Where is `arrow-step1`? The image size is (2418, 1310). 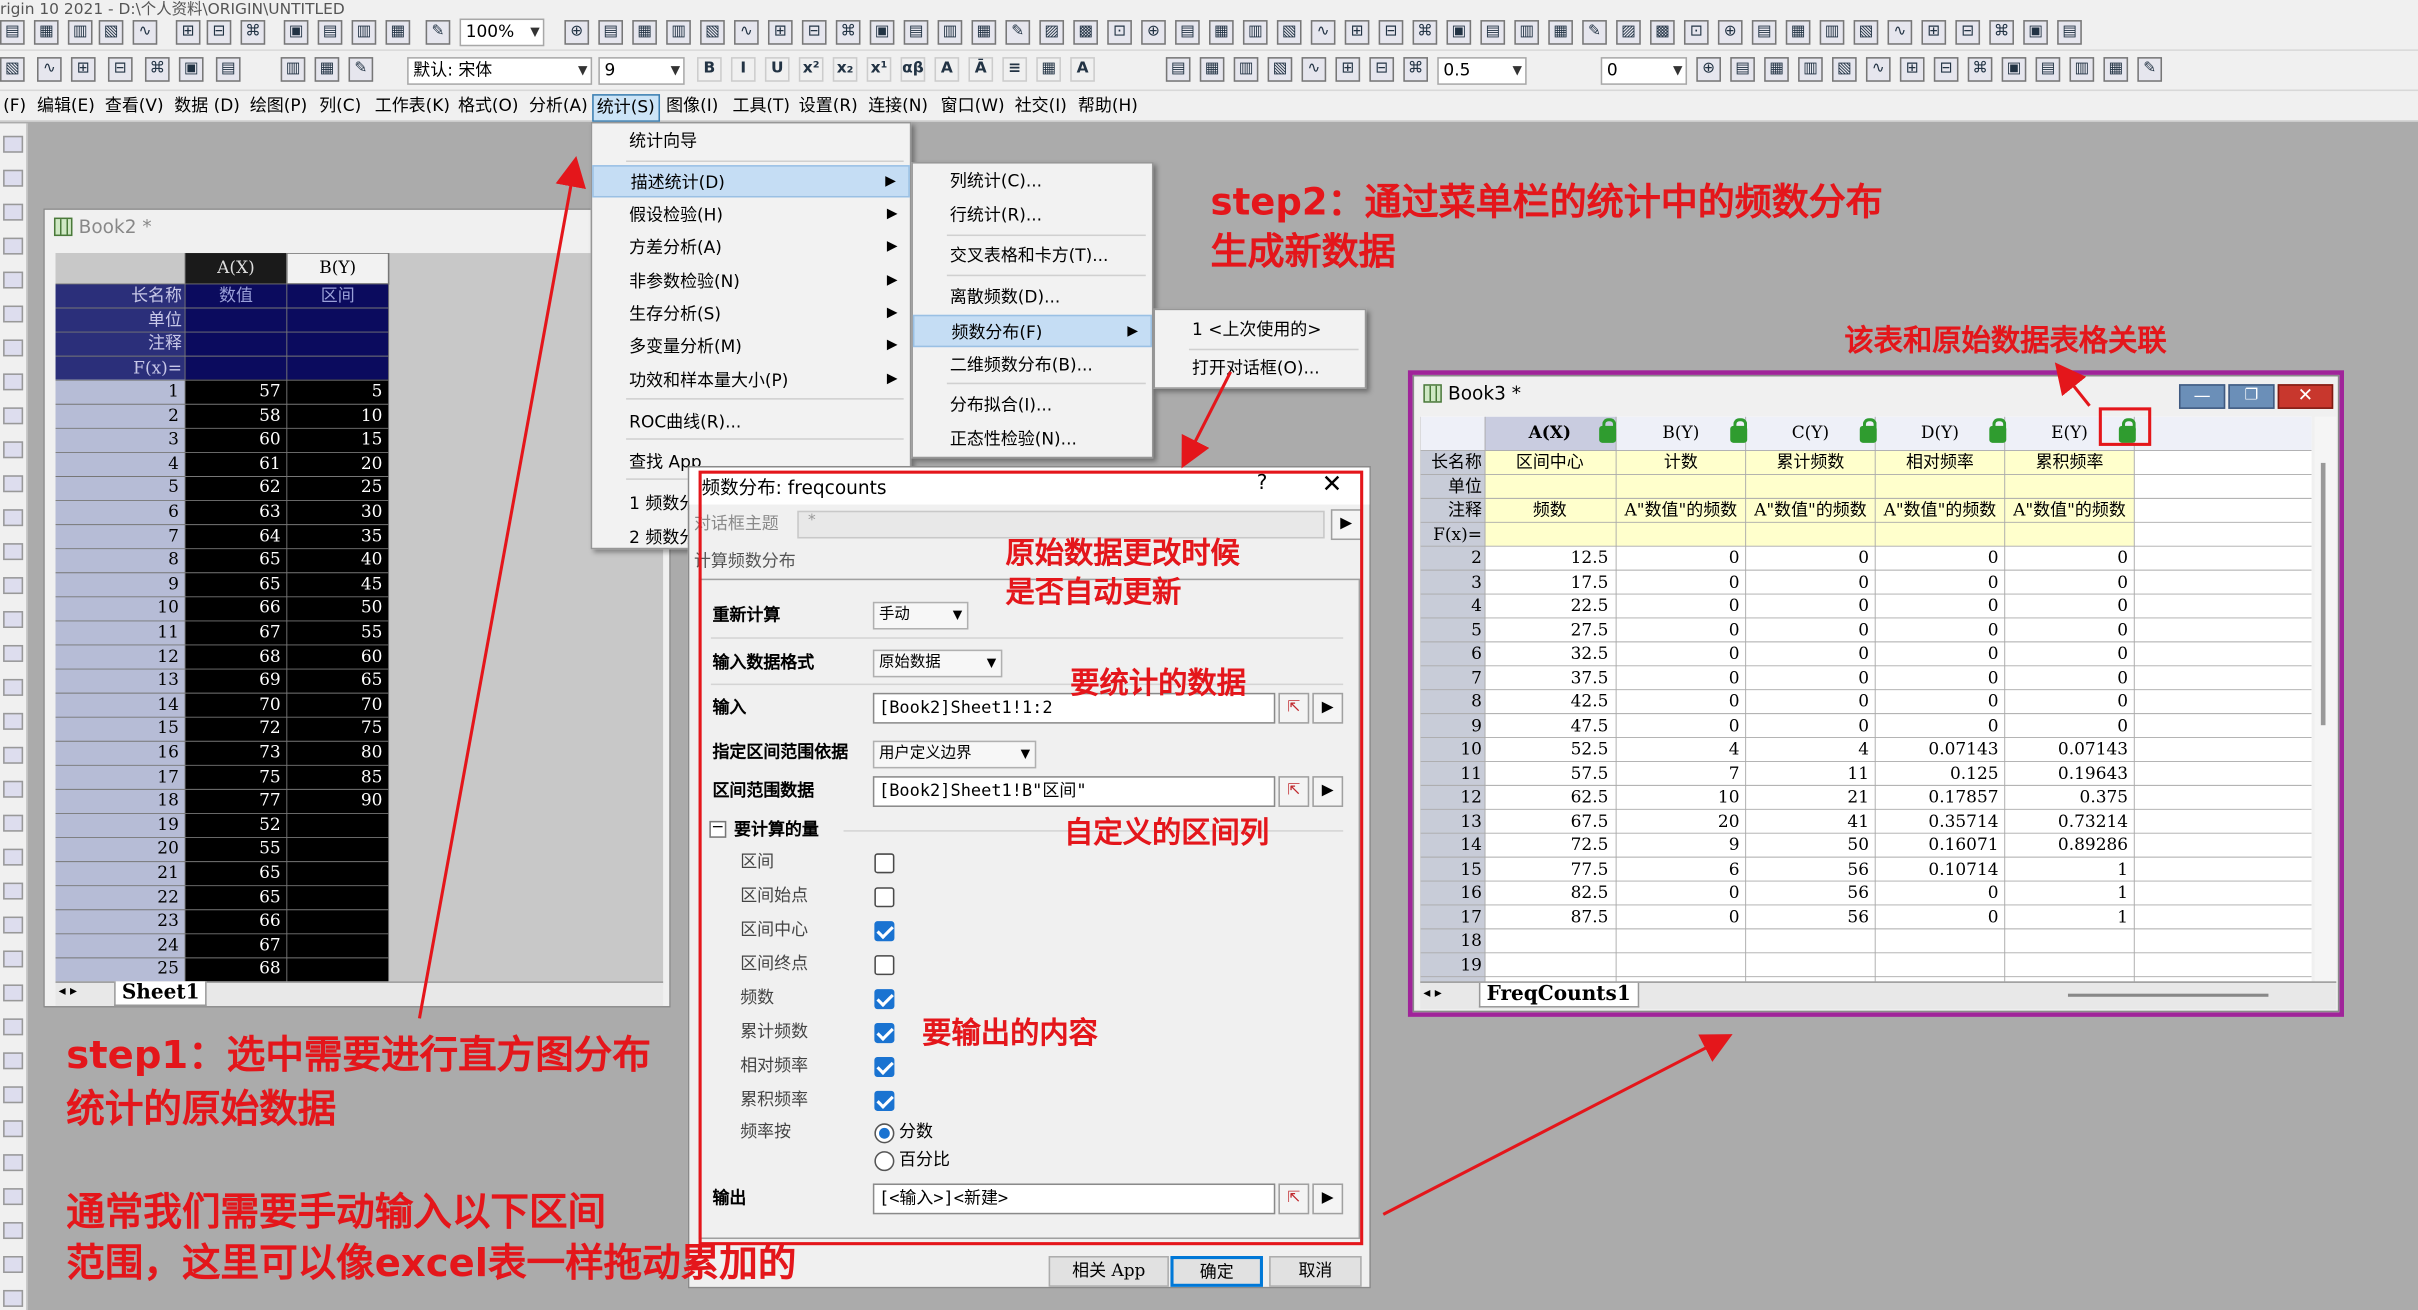
arrow-step1 is located at coordinates (501, 587).